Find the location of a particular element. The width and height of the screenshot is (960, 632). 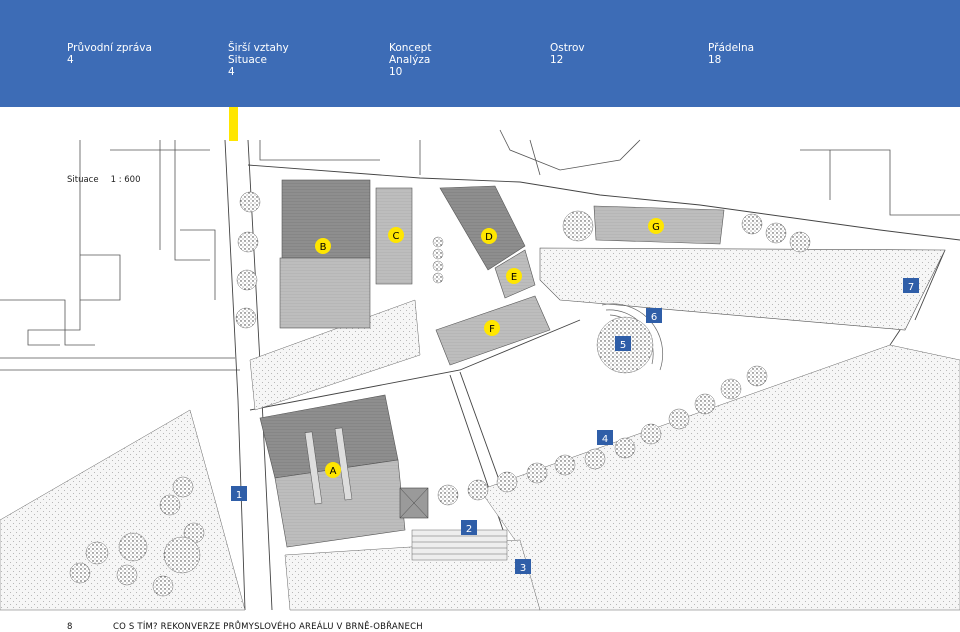

nav-item-sirsi-vztahy: Širší vztahy Situace 4 is located at coordinates (258, 60).